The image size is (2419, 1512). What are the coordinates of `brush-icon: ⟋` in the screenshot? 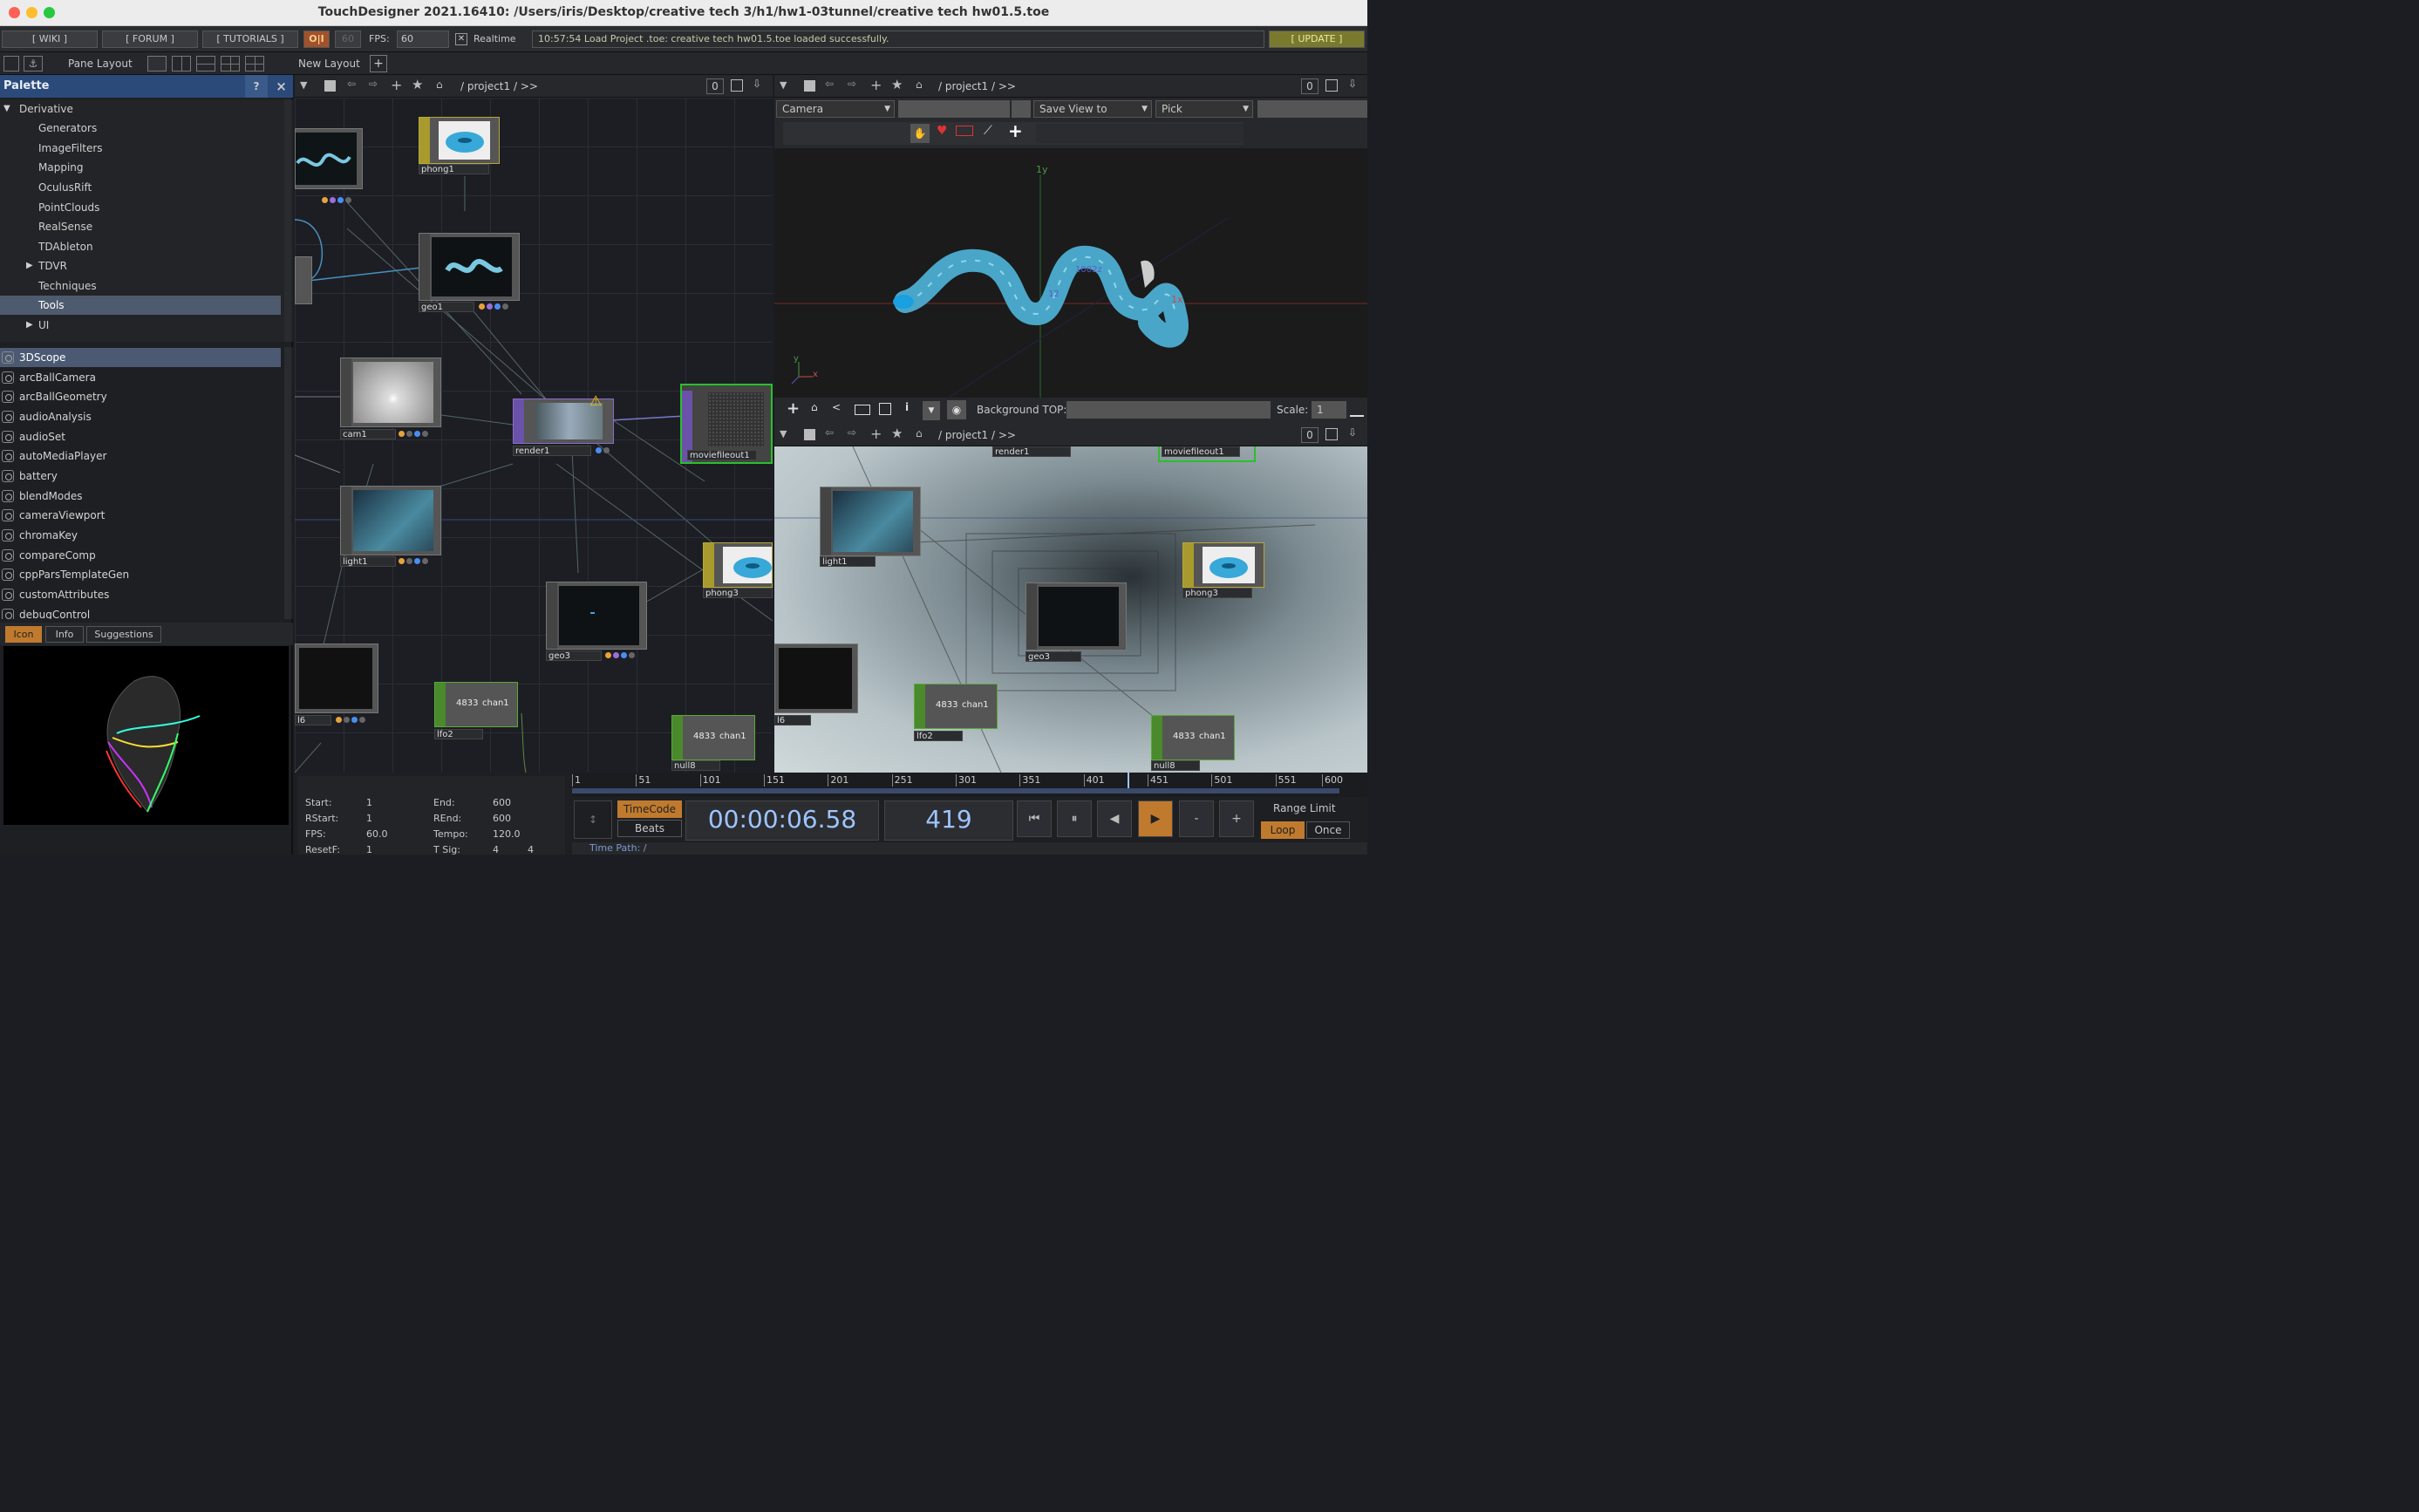 It's located at (988, 131).